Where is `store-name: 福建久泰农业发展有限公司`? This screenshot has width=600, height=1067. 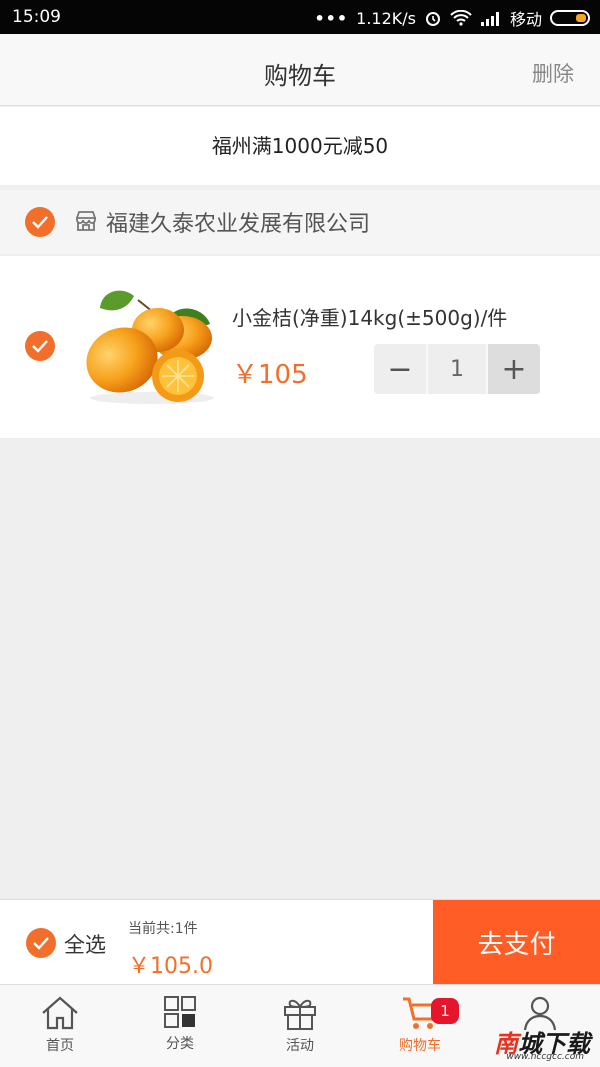 store-name: 福建久泰农业发展有限公司 is located at coordinates (238, 222).